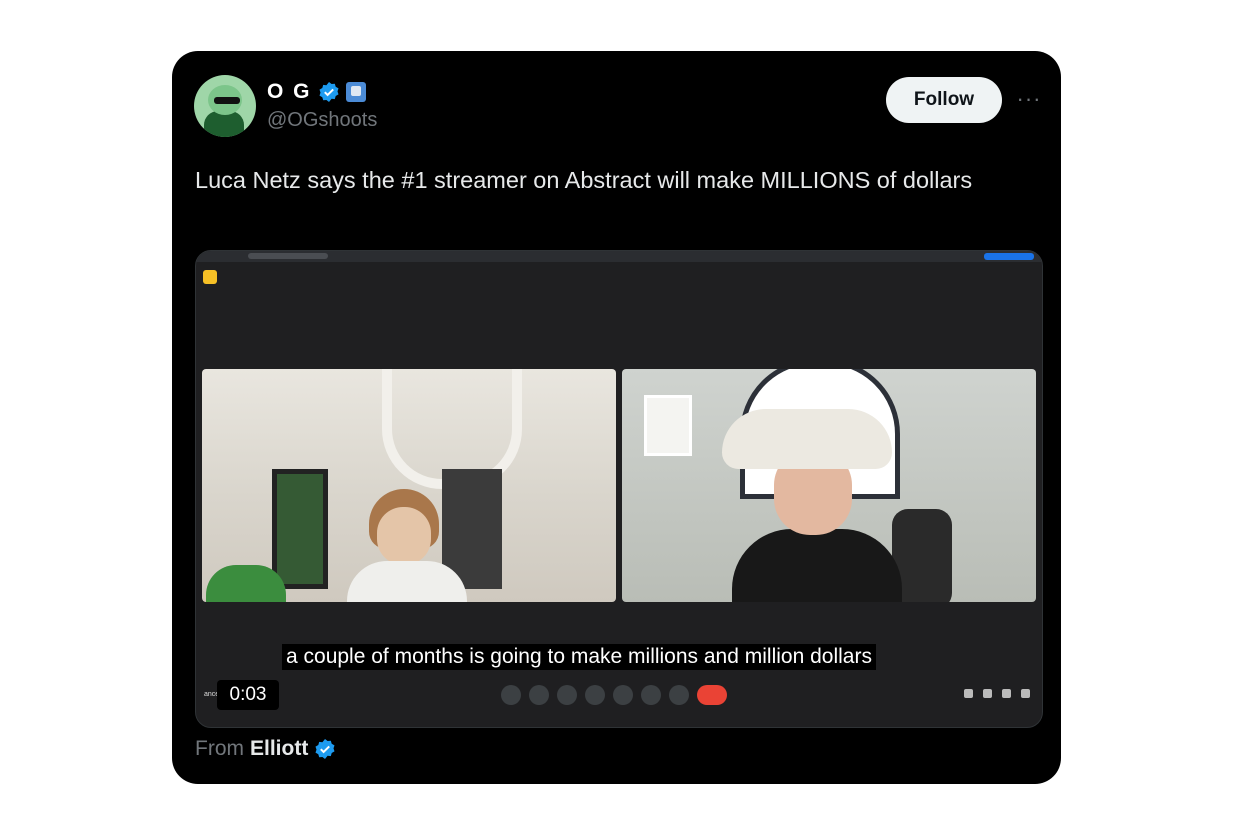 The image size is (1233, 836). What do you see at coordinates (355, 92) in the screenshot?
I see `profile-emoji-icon` at bounding box center [355, 92].